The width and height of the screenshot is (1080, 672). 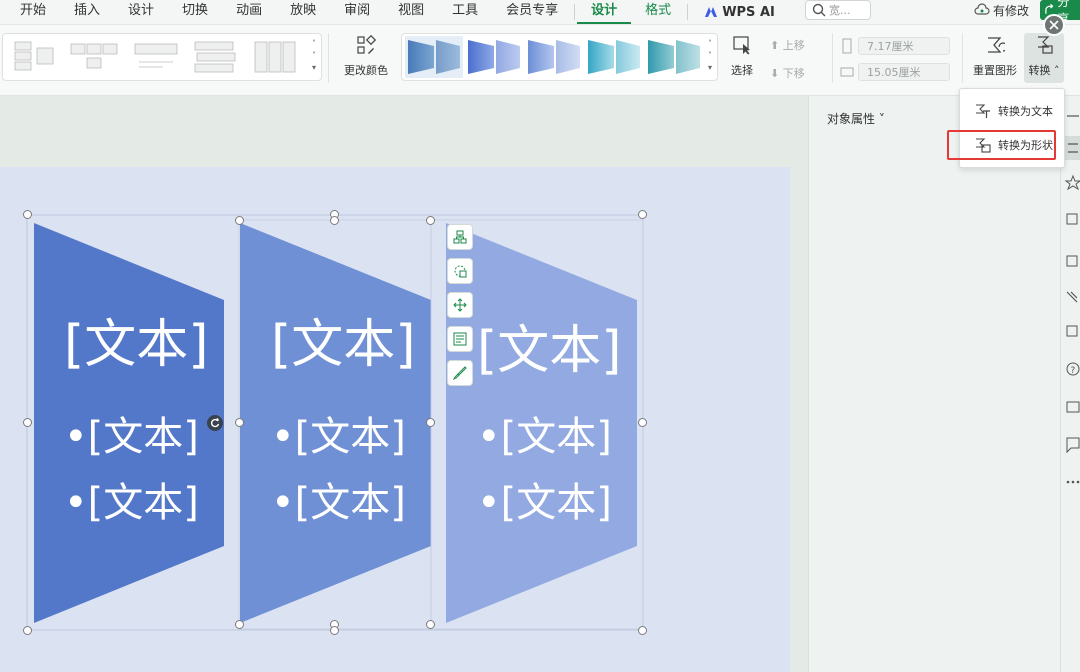 I want to click on right-sidebar: ?, so click(x=1070, y=384).